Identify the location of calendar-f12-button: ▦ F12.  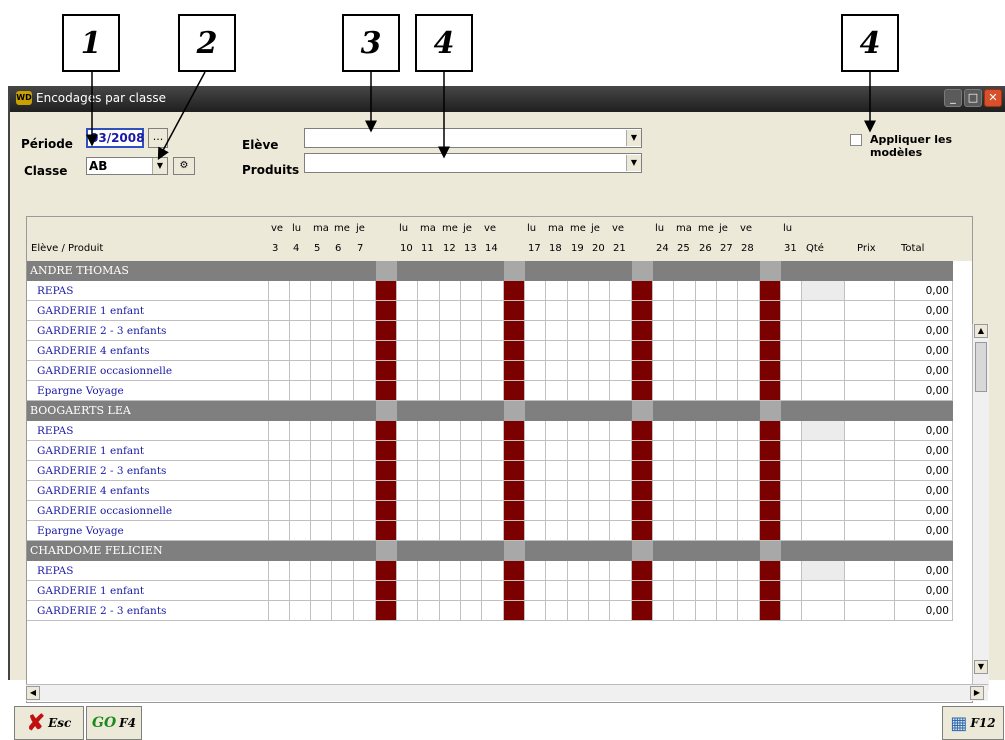
(973, 723).